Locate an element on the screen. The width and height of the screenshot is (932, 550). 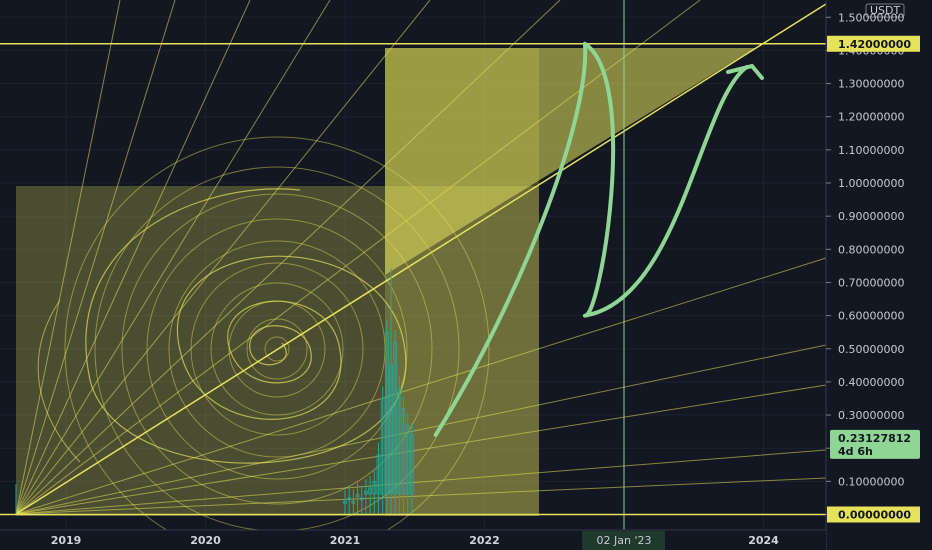
y-tick-label: 1.10000000 is located at coordinates (871, 150).